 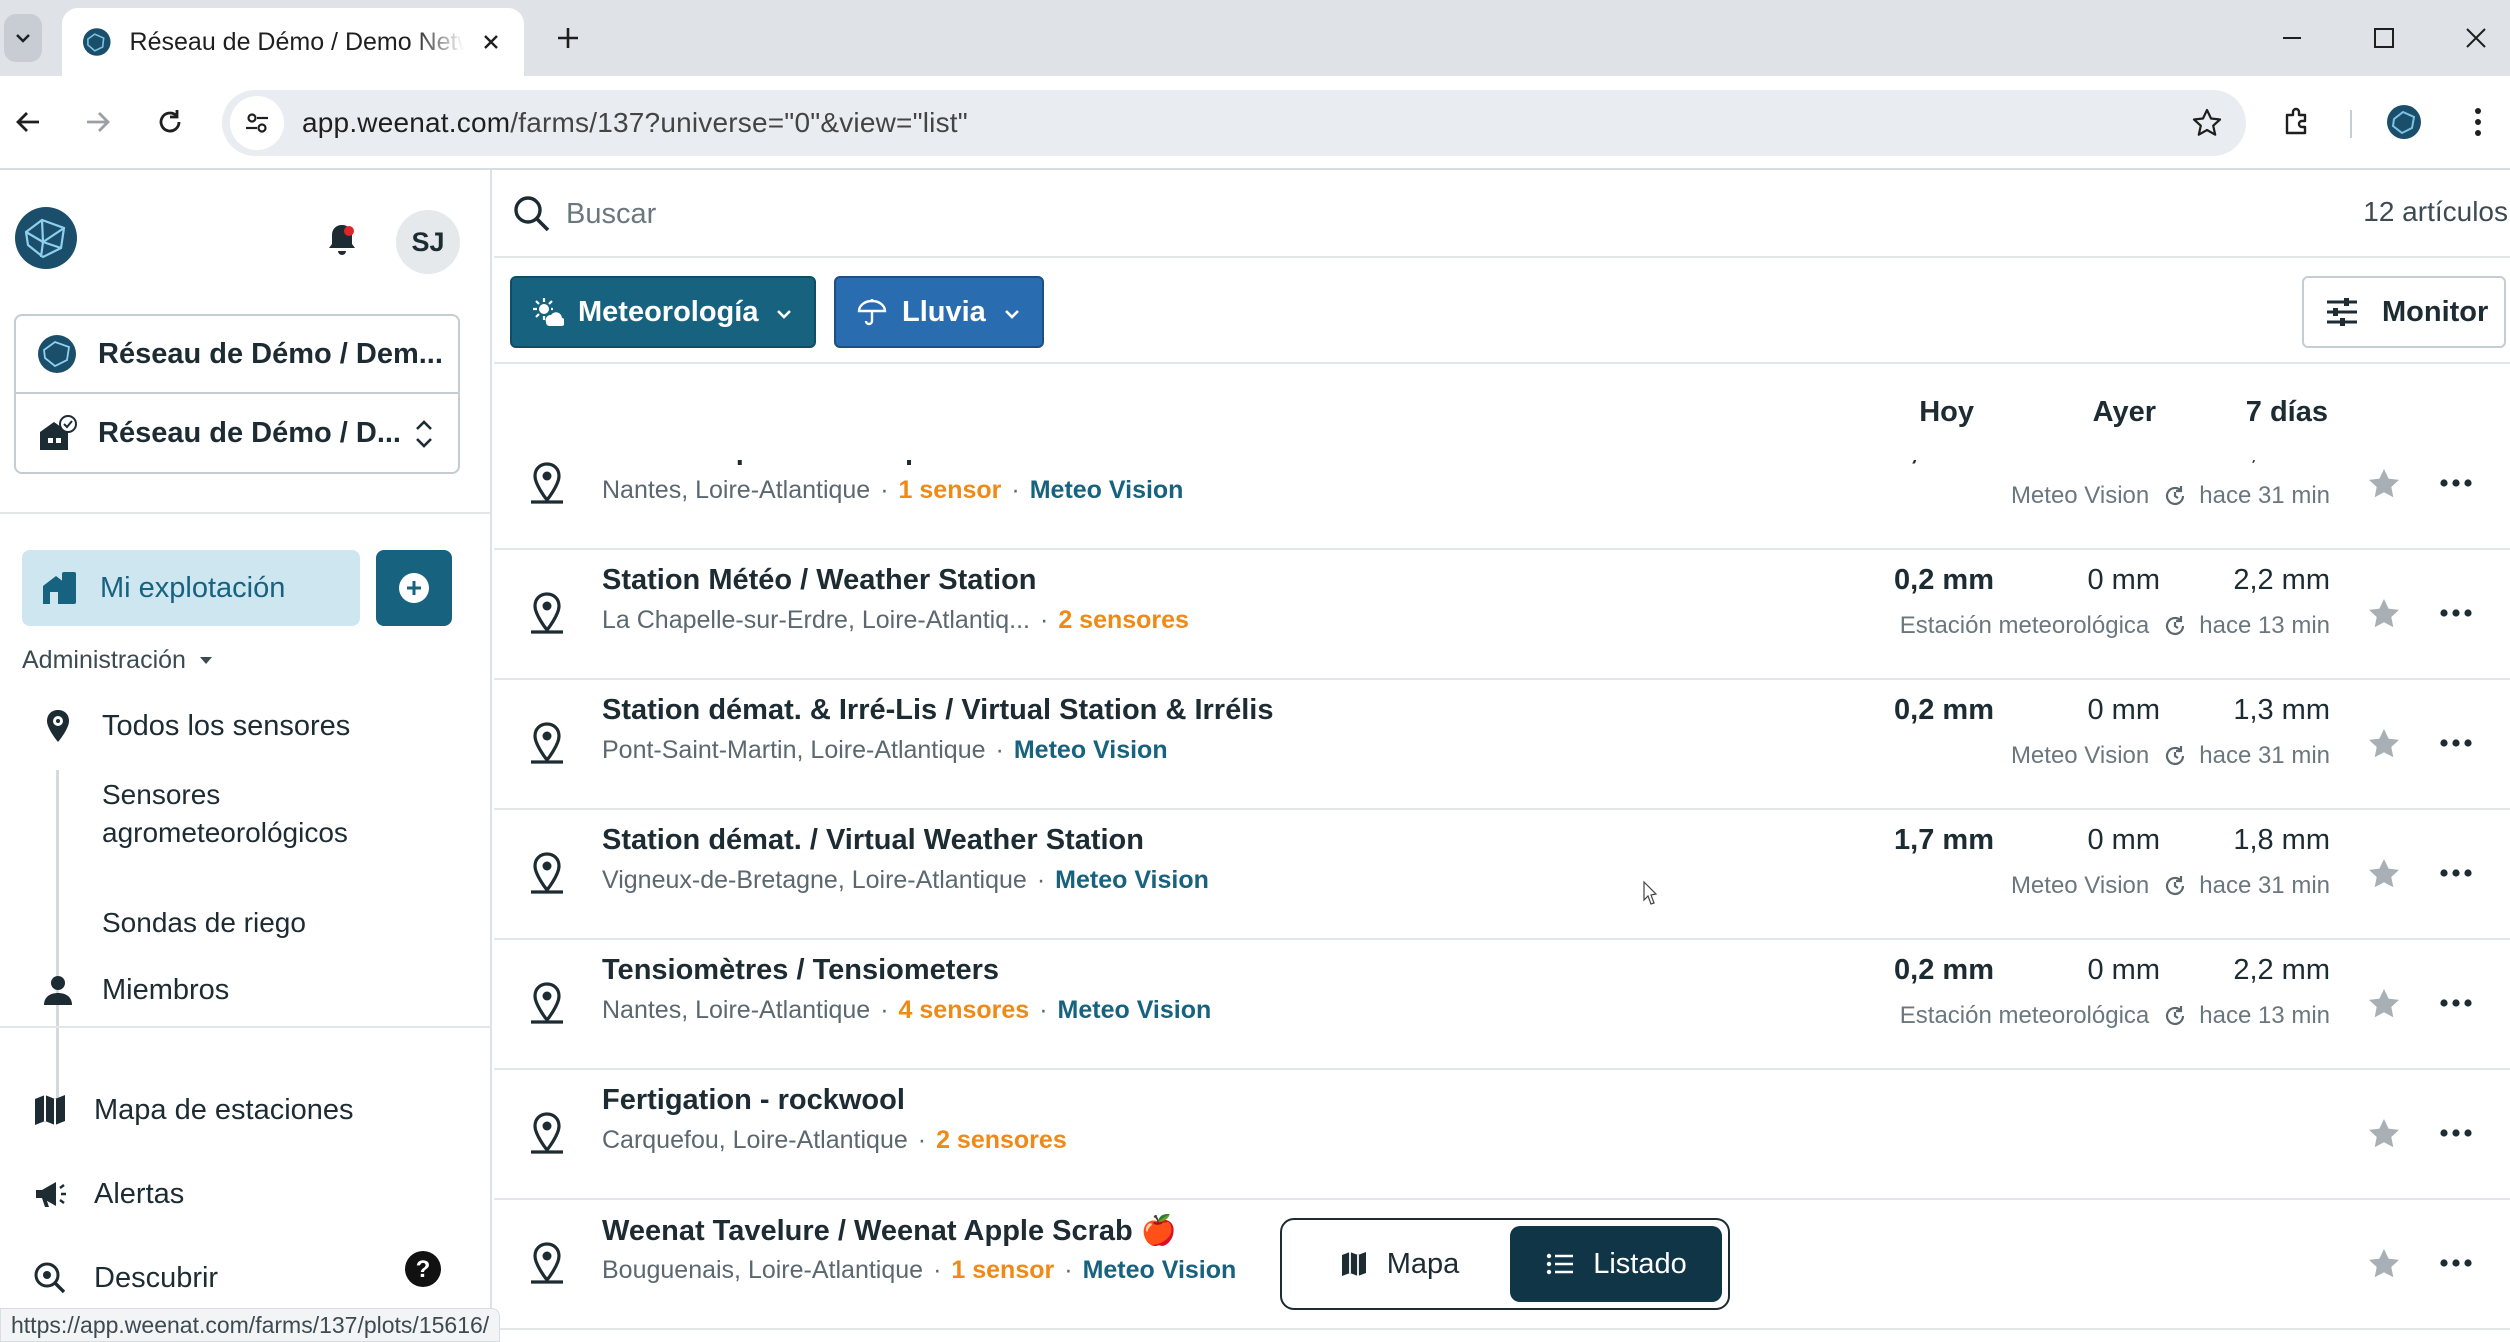 What do you see at coordinates (59, 588) in the screenshot?
I see `home-farm-icon` at bounding box center [59, 588].